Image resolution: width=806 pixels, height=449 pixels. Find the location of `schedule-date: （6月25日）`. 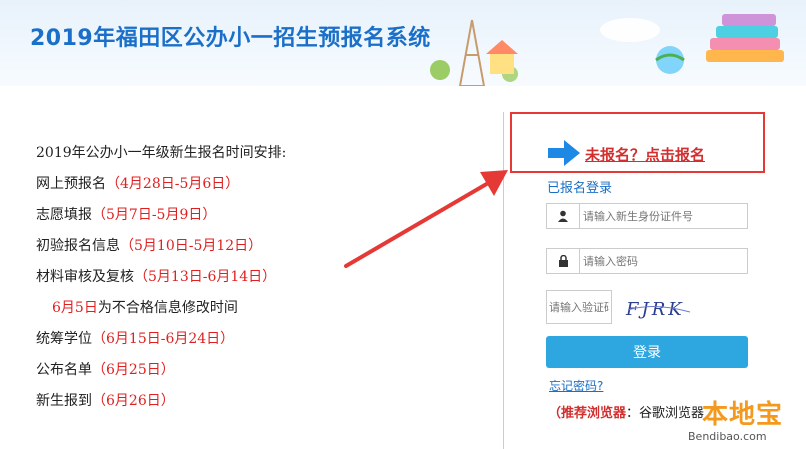

schedule-date: （6月25日） is located at coordinates (133, 370).